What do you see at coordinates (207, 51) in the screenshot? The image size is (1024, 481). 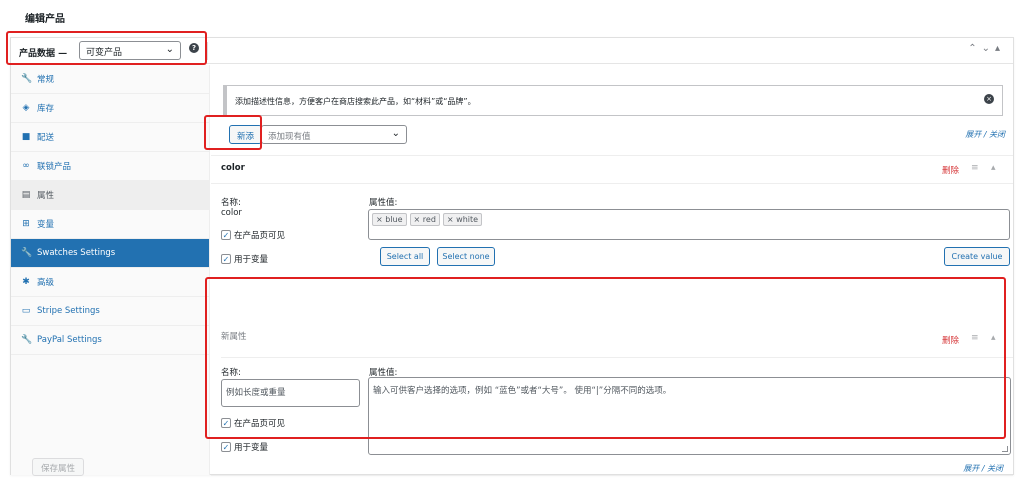 I see `header-divider` at bounding box center [207, 51].